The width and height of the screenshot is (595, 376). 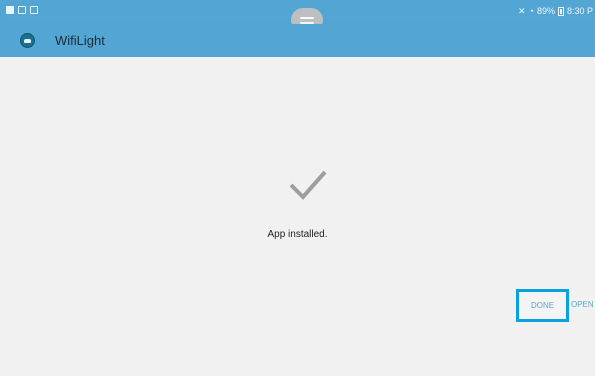 I want to click on battery-icon, so click(x=560, y=11).